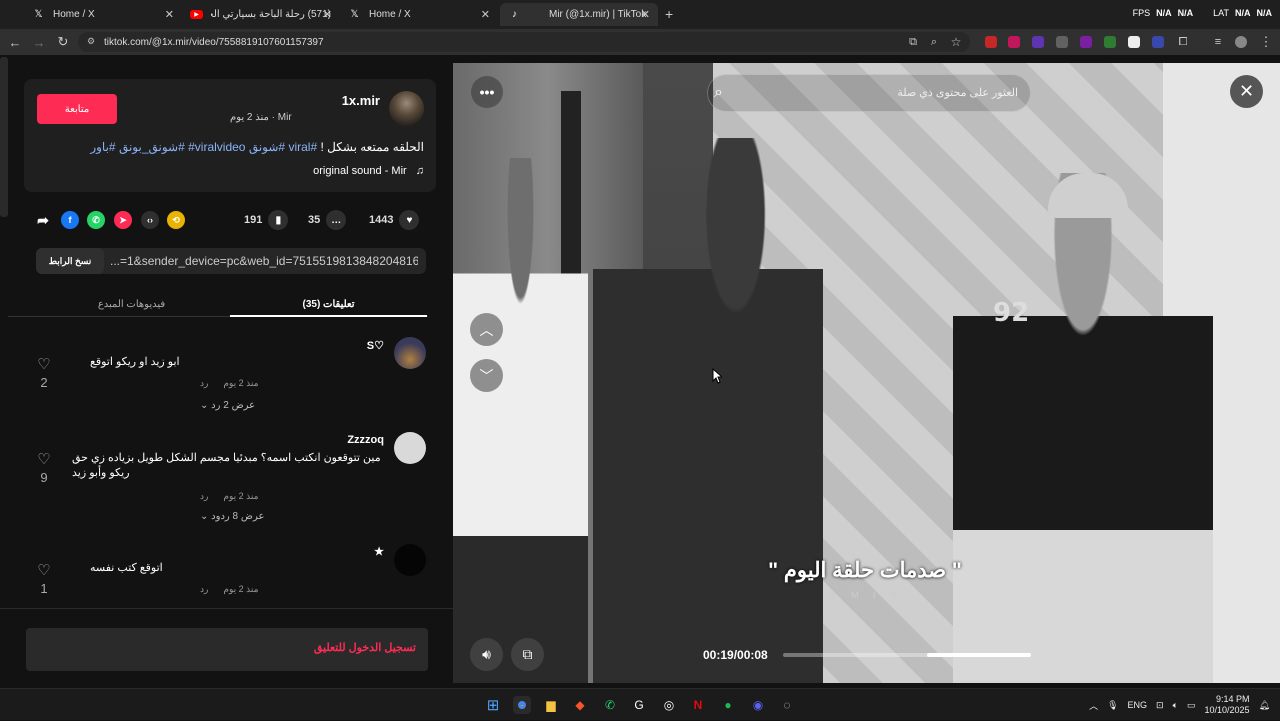 This screenshot has height=721, width=1280. Describe the element at coordinates (419, 14) in the screenshot. I see `tab-x-home-2: 𝕏 Home / X ✕` at that location.